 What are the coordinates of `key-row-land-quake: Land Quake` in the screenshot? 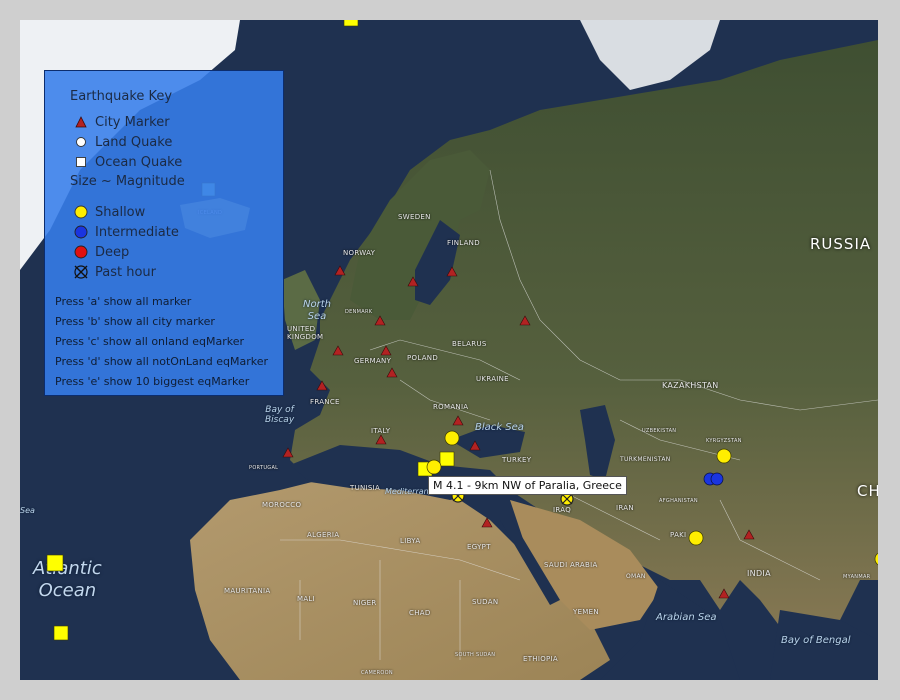 It's located at (122, 142).